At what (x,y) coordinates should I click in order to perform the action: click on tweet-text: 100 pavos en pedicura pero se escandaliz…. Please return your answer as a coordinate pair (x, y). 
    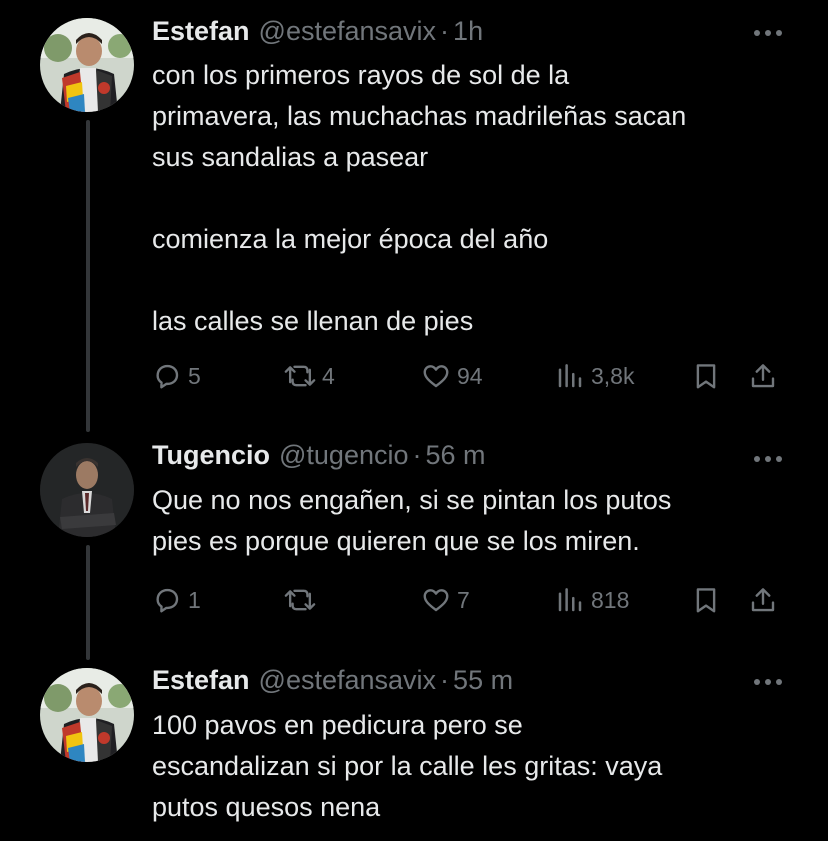
    Looking at the image, I should click on (407, 766).